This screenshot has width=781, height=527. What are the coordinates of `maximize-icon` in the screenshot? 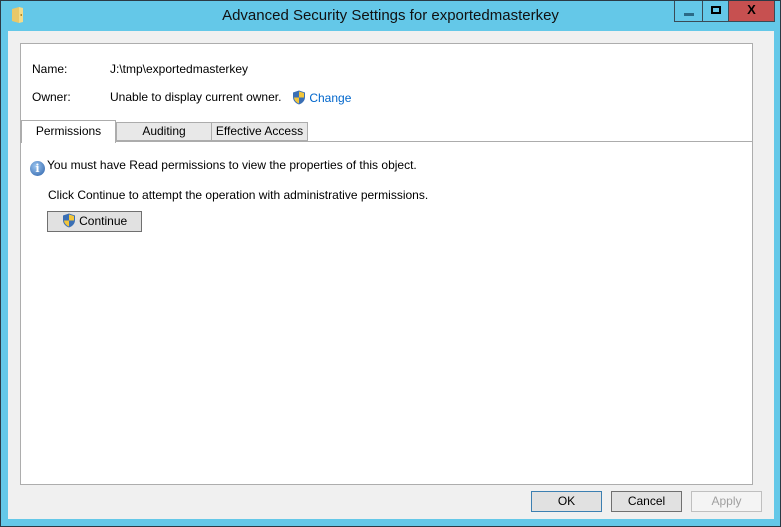 It's located at (716, 10).